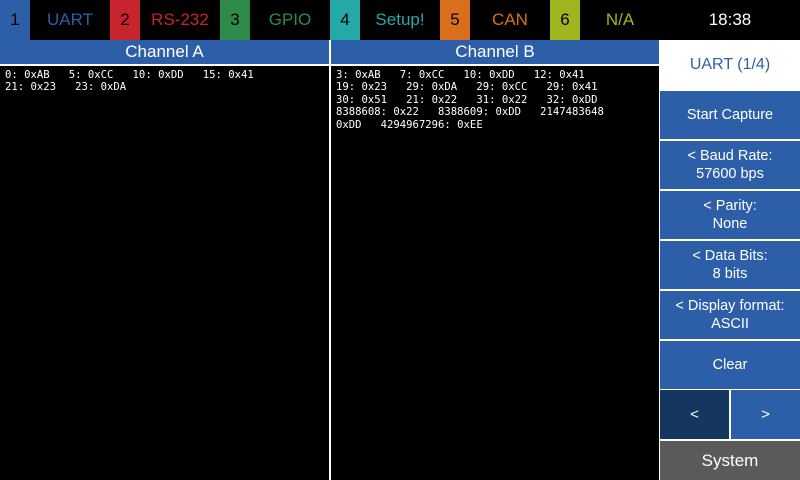  Describe the element at coordinates (730, 324) in the screenshot. I see `display-format-value: ASCII` at that location.